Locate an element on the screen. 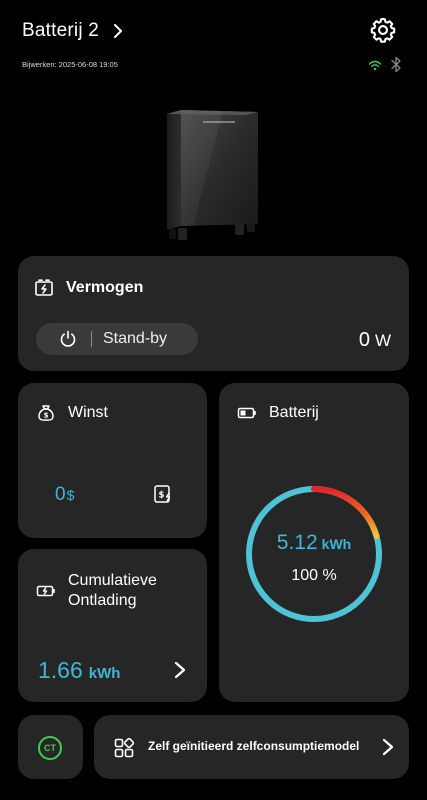  wifi-icon is located at coordinates (375, 65).